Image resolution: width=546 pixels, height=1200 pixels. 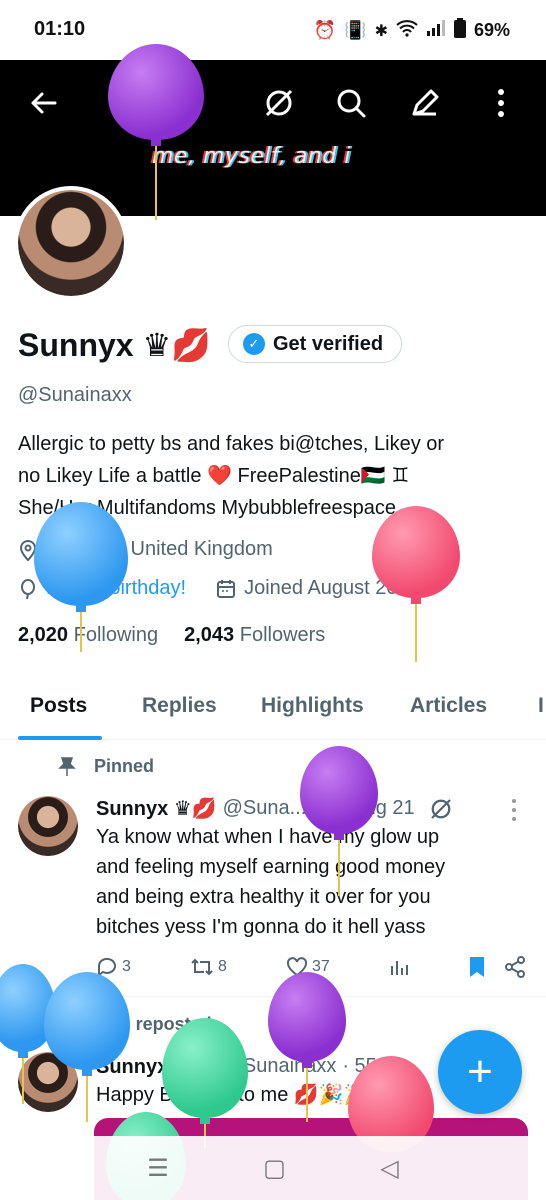 I want to click on tab-posts: Posts, so click(x=58, y=706).